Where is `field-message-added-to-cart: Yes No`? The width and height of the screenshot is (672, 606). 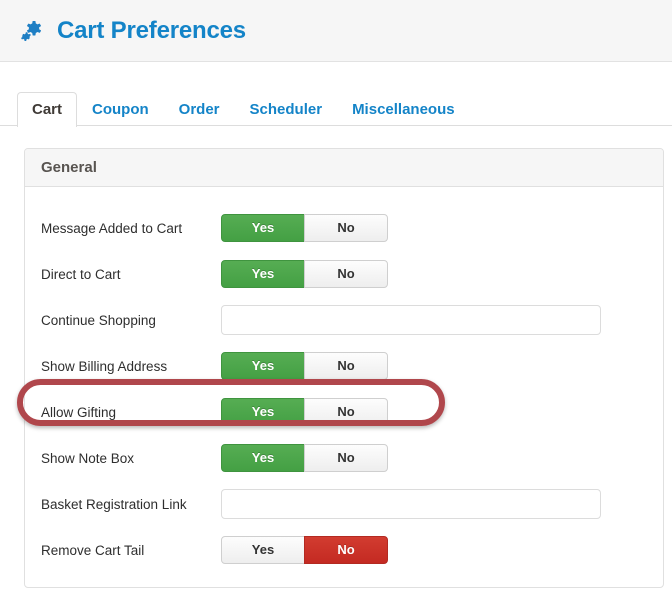
field-message-added-to-cart: Yes No is located at coordinates (442, 228).